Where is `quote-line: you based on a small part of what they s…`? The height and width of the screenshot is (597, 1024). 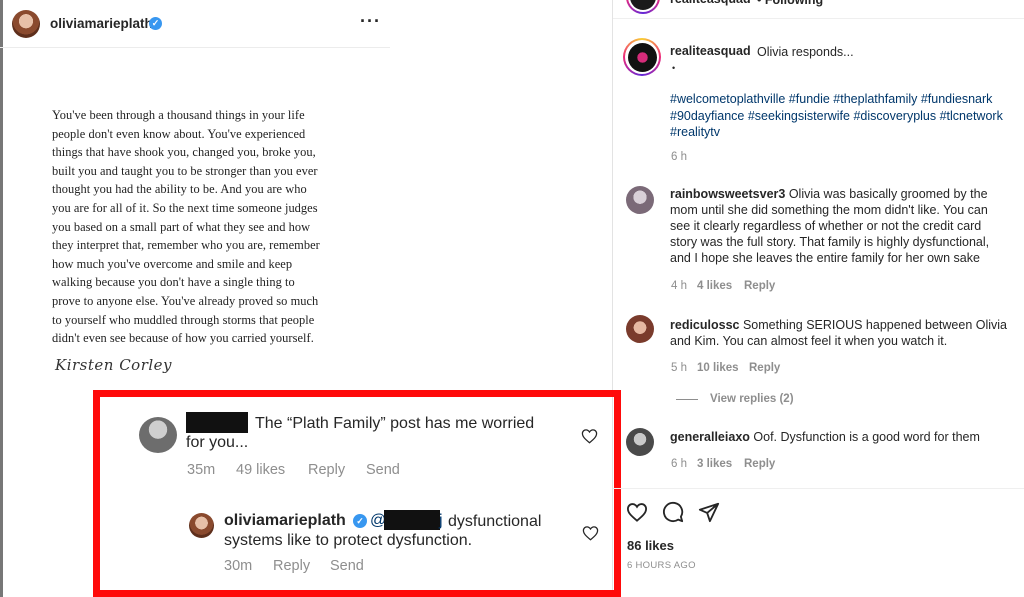
quote-line: you based on a small part of what they s… is located at coordinates (181, 226).